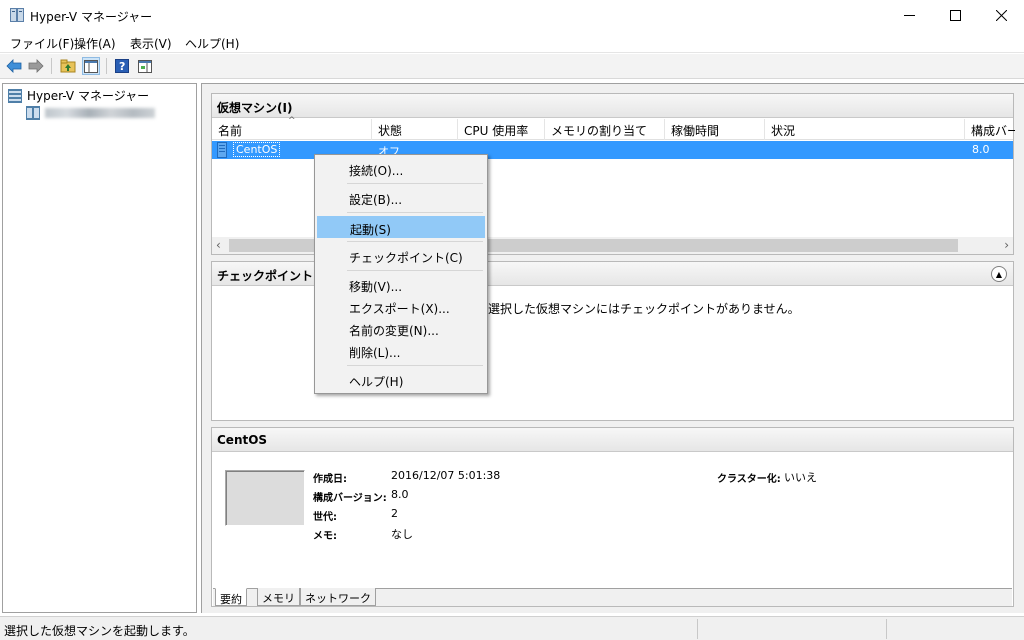 Image resolution: width=1024 pixels, height=640 pixels. What do you see at coordinates (231, 597) in the screenshot?
I see `tab-summary: 要約` at bounding box center [231, 597].